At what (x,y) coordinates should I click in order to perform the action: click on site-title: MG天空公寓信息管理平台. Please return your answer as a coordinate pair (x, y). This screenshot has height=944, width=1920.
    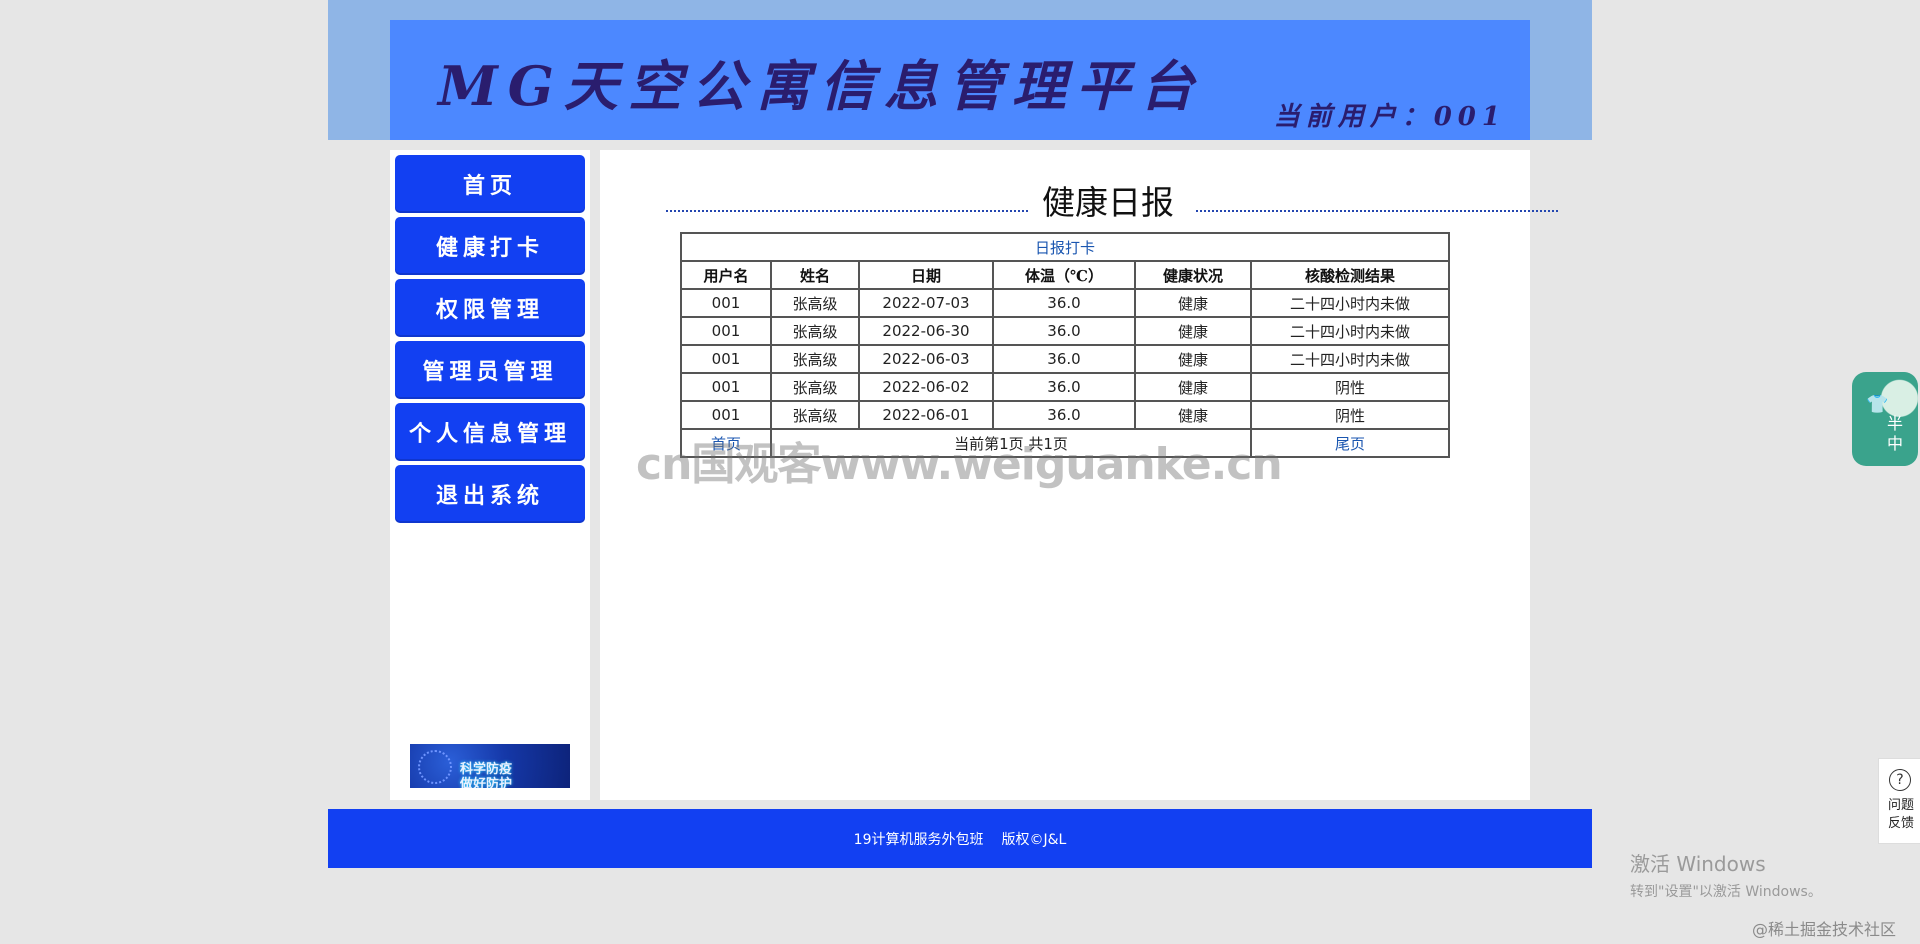
    Looking at the image, I should click on (821, 86).